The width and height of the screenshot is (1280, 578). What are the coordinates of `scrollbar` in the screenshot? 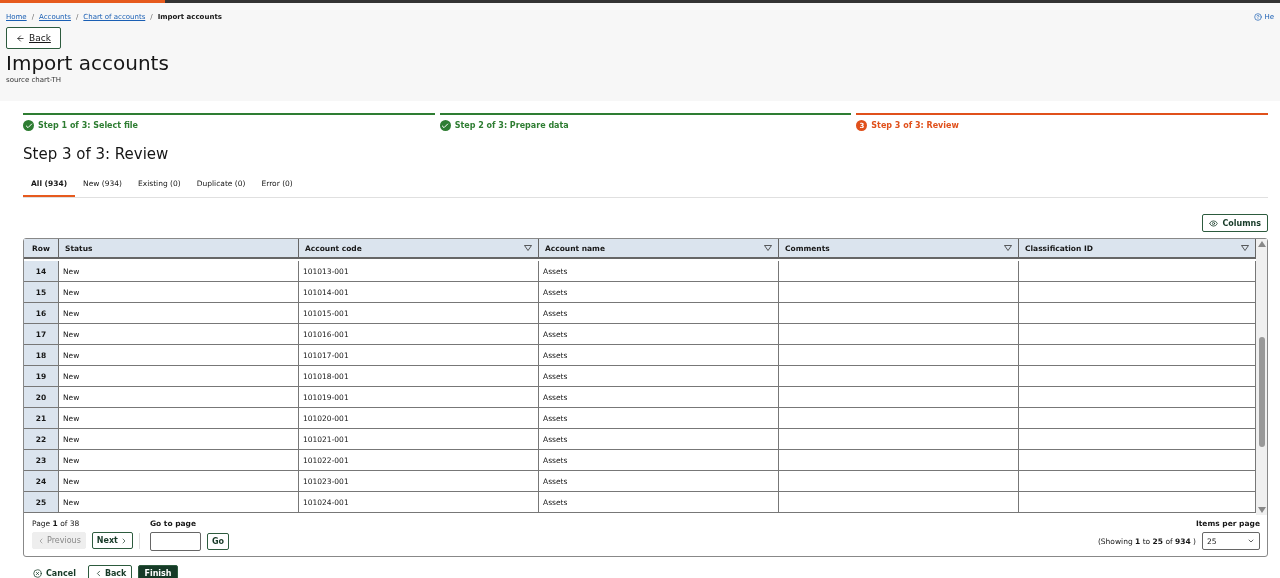 It's located at (1261, 377).